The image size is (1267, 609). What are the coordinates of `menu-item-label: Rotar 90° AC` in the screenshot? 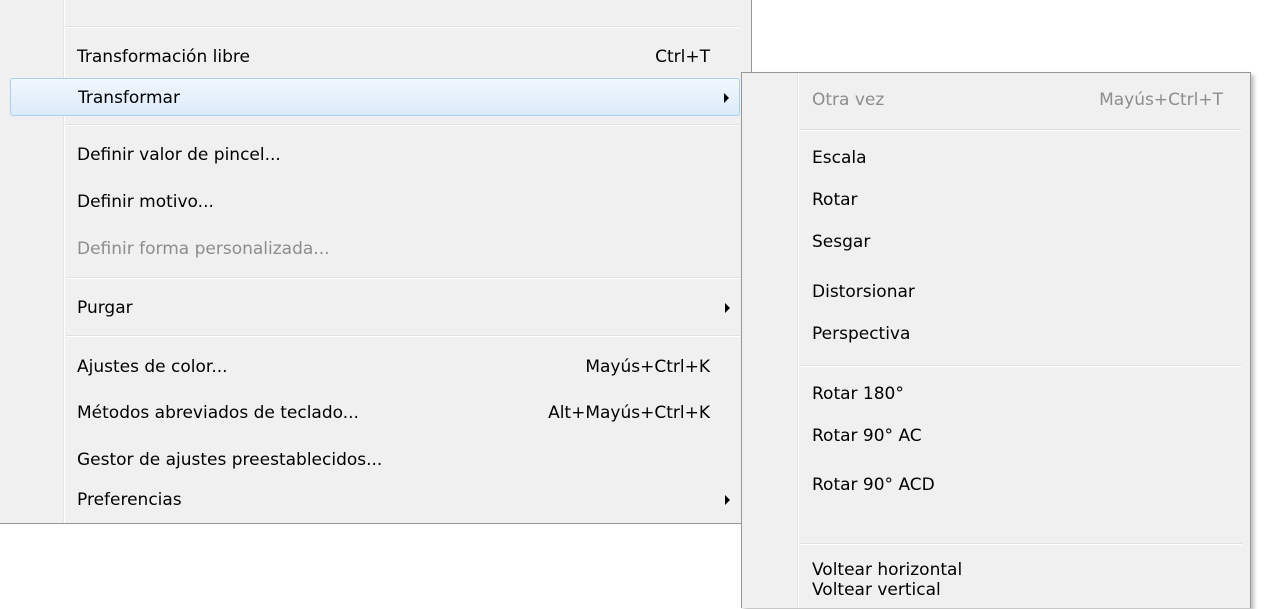 It's located at (867, 436).